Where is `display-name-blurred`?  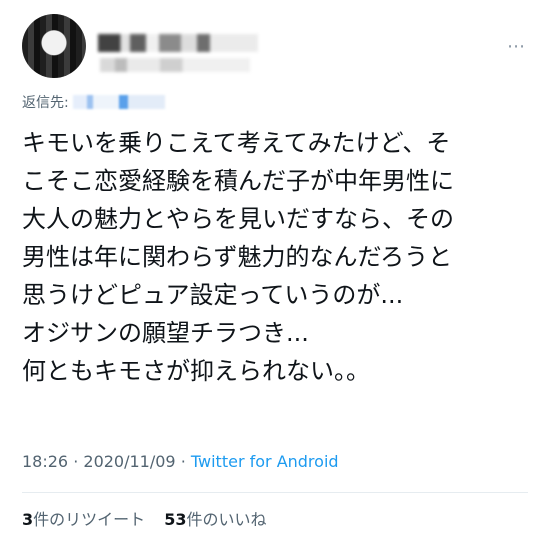
display-name-blurred is located at coordinates (178, 43).